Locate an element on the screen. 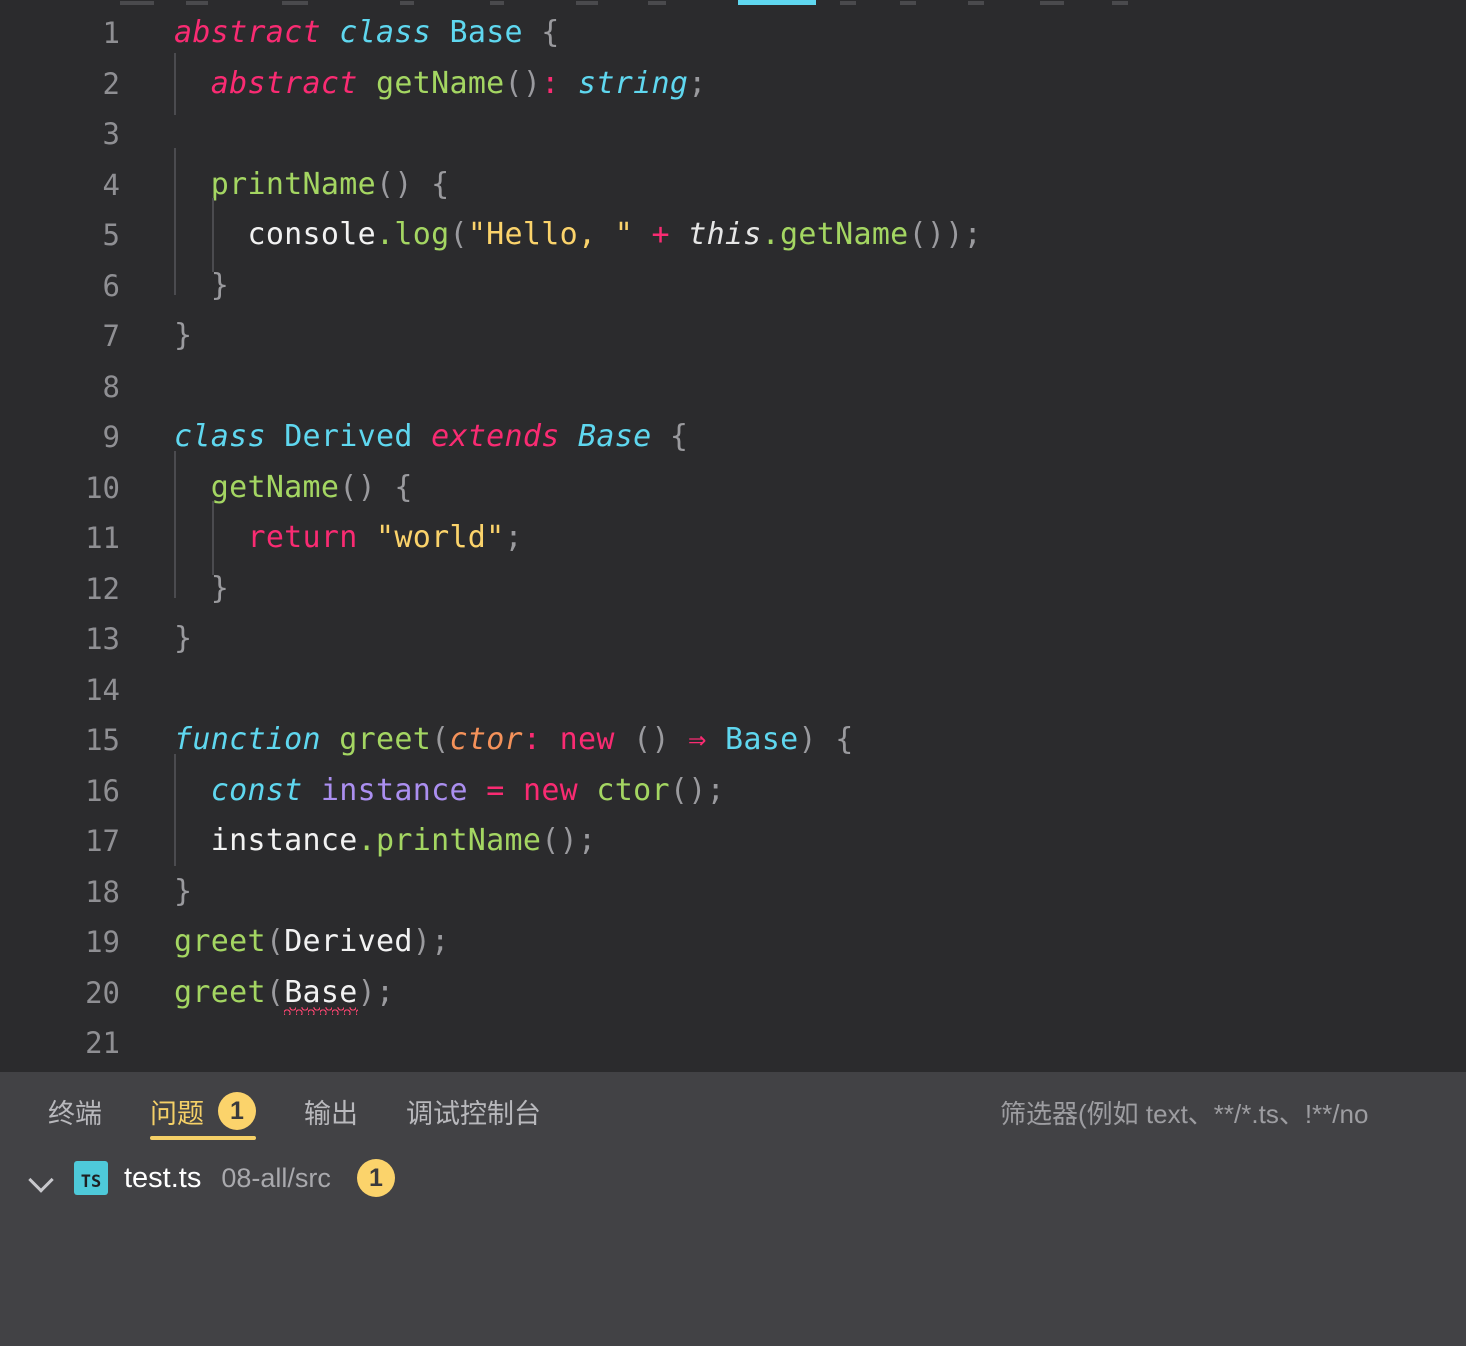 The height and width of the screenshot is (1346, 1466). code-line: 17 instance.printName(); is located at coordinates (733, 835).